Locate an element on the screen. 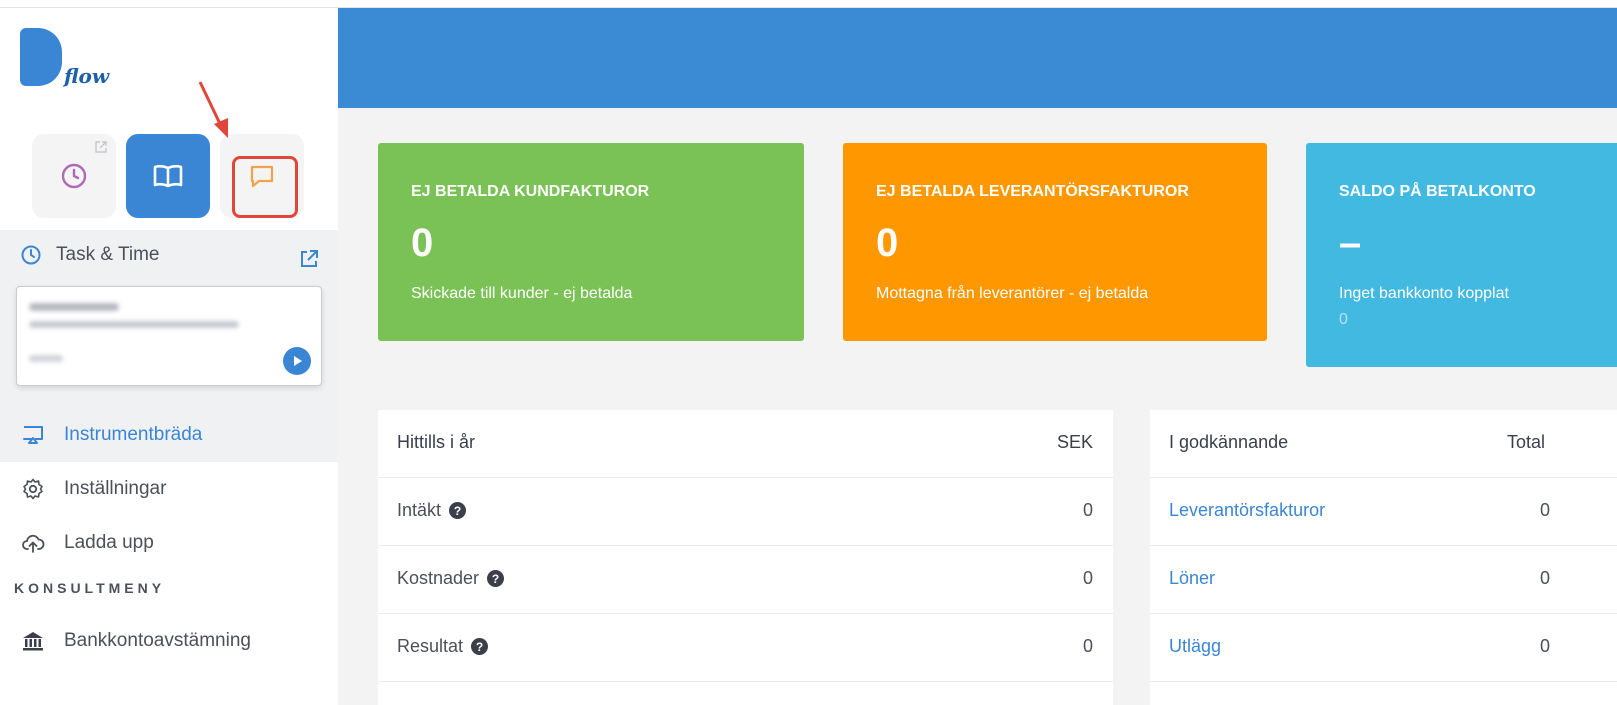  stat-value: – is located at coordinates (1350, 243).